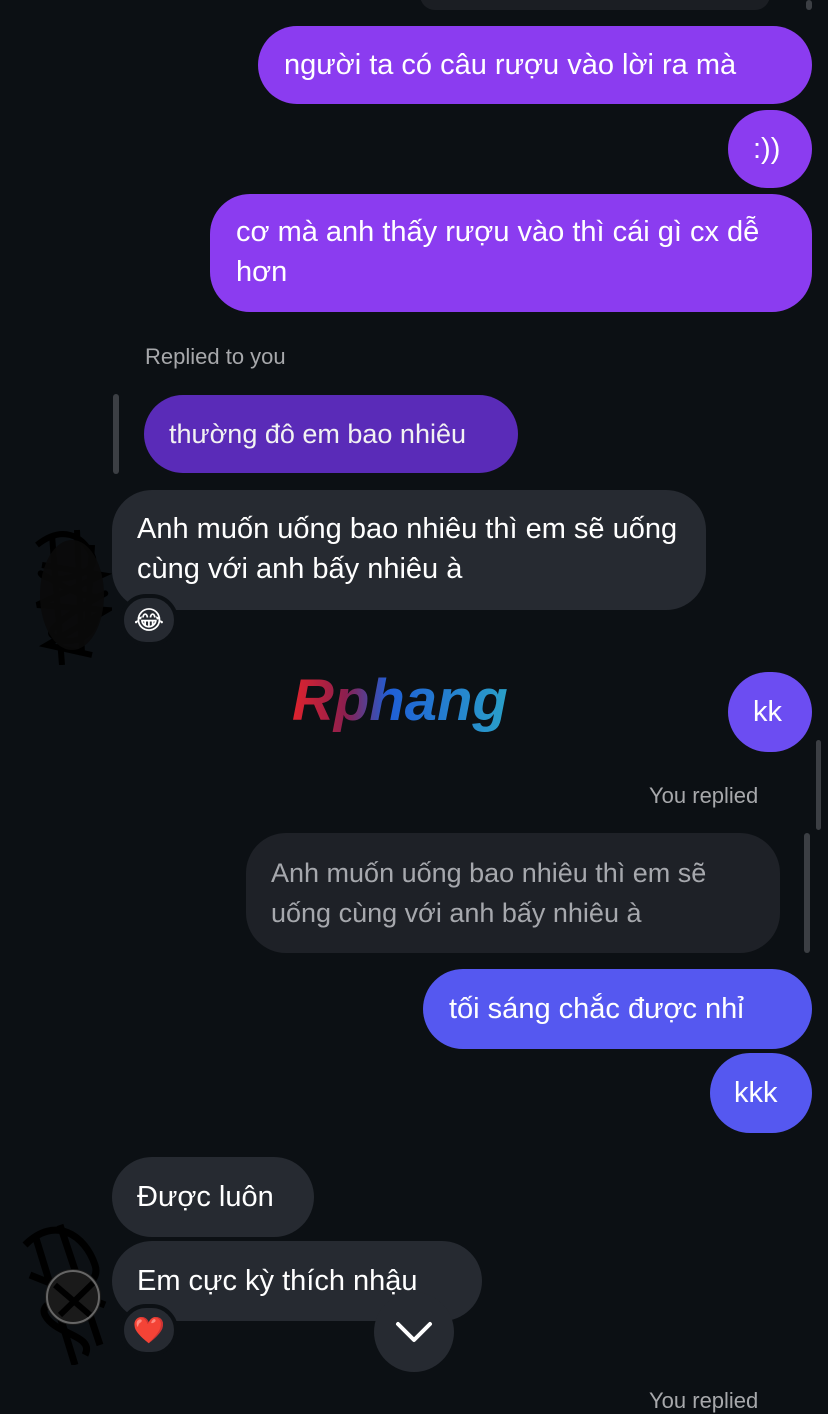  I want to click on message-text: người ta có câu rượu vào lời ra mà, so click(510, 65).